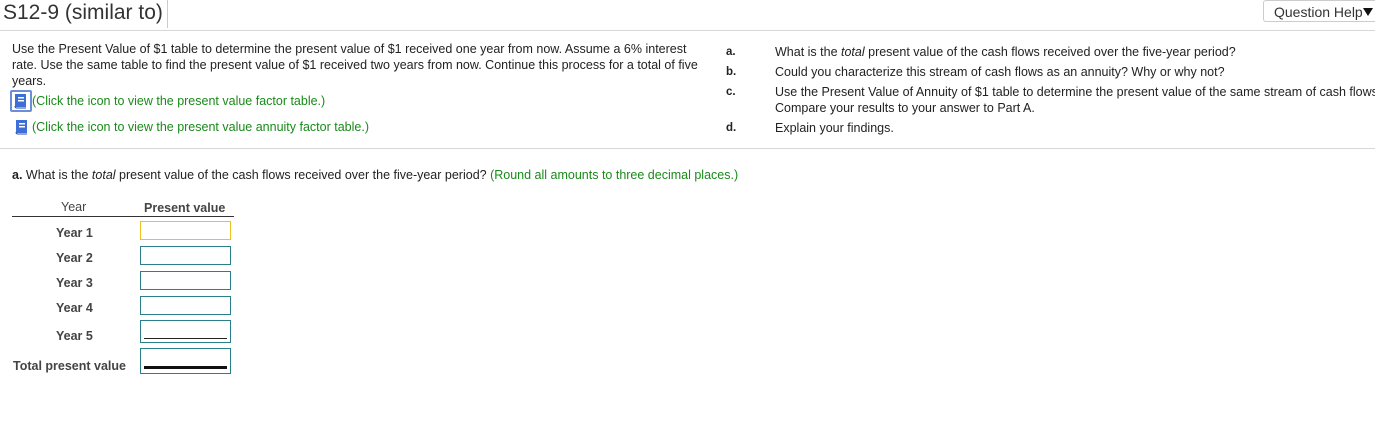  I want to click on row-label-total: Total present value, so click(69, 366).